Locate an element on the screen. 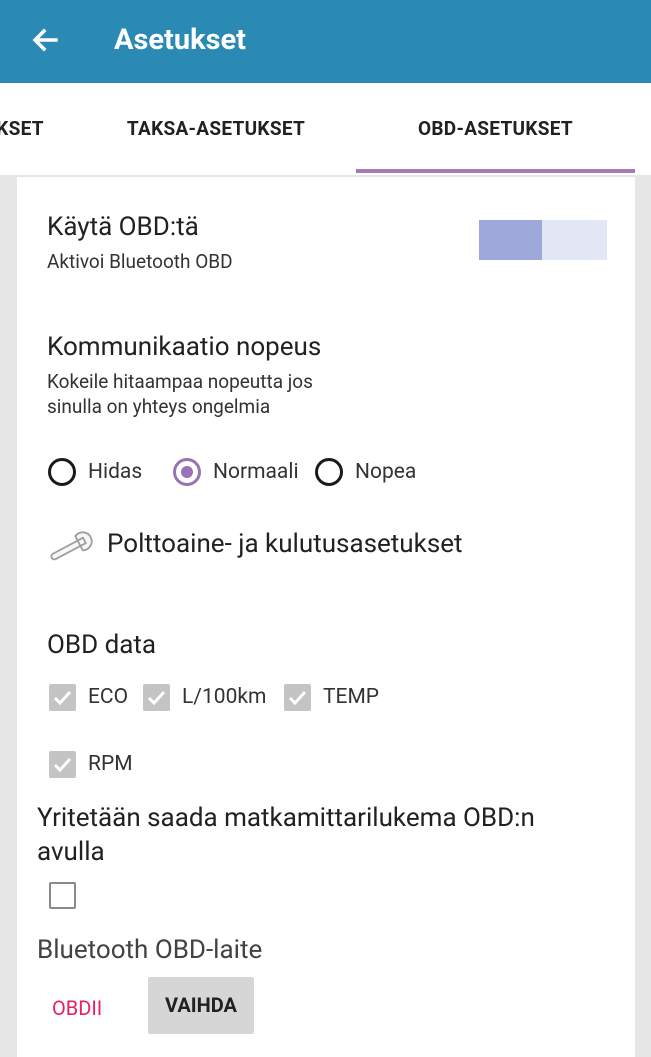 This screenshot has width=651, height=1057. radio-label-hidas: Hidas is located at coordinates (115, 472).